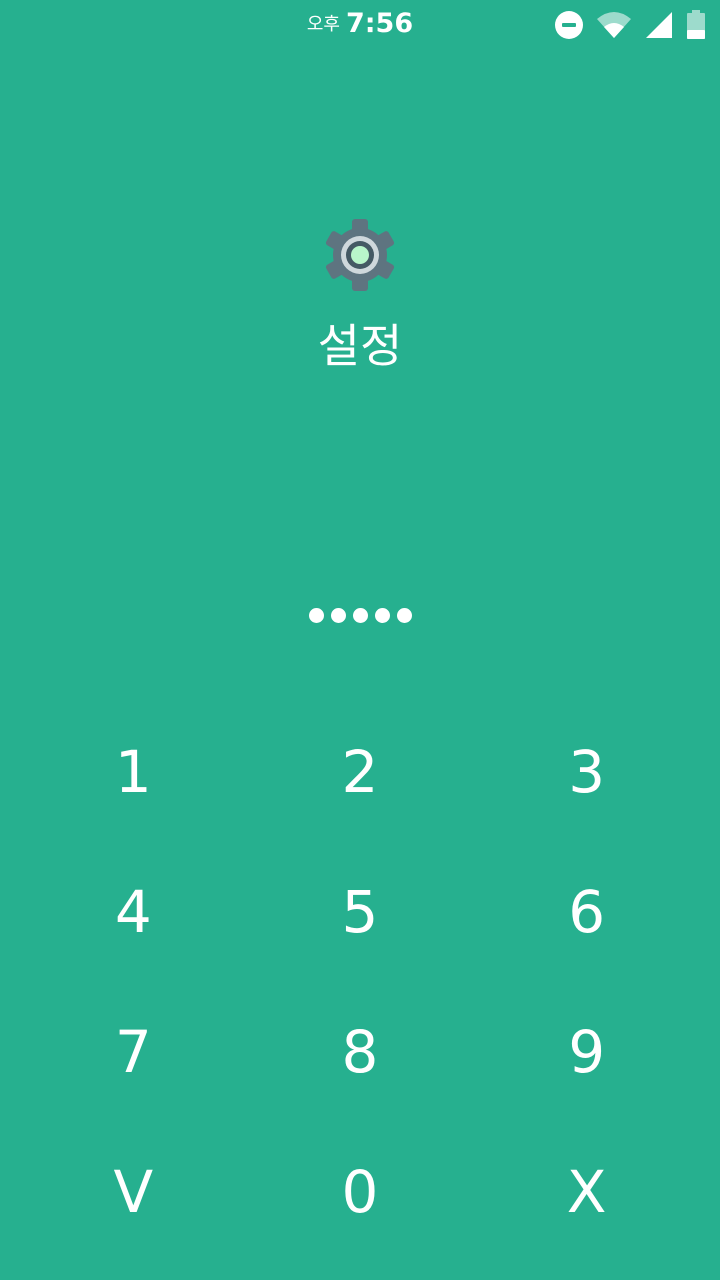  Describe the element at coordinates (133, 1192) in the screenshot. I see `confirm-key: V` at that location.